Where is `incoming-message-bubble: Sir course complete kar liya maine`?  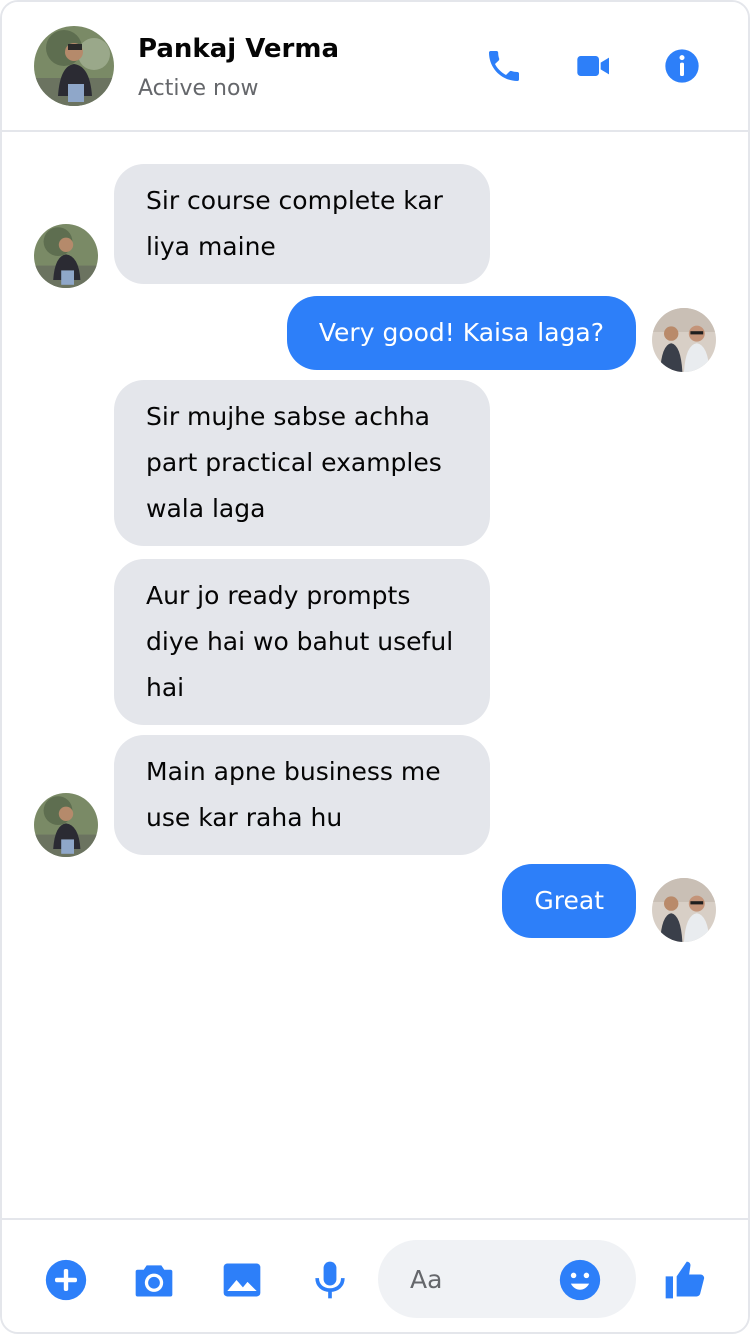
incoming-message-bubble: Sir course complete kar liya maine is located at coordinates (302, 224).